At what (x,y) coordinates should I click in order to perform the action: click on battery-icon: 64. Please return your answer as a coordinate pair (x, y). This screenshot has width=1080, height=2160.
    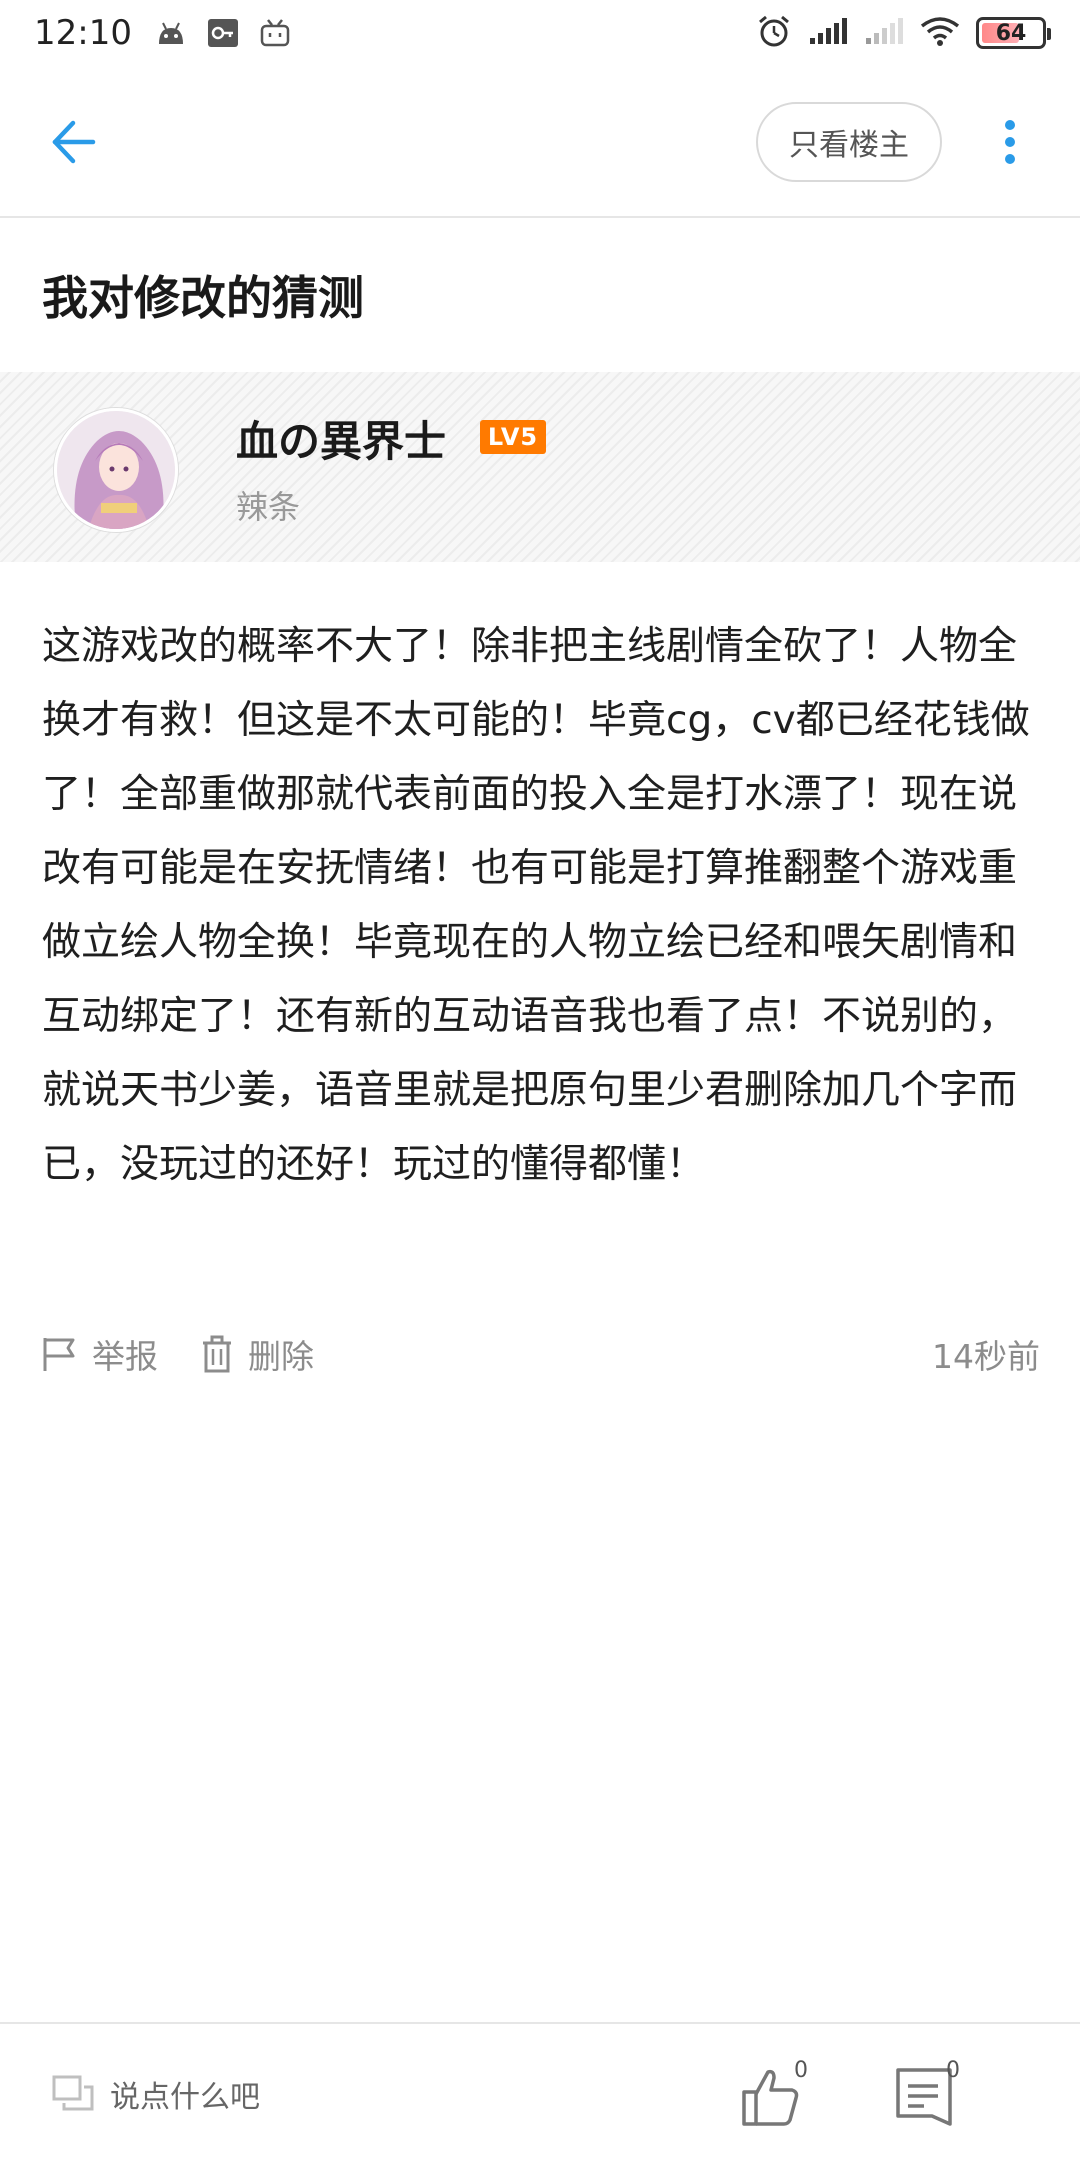
    Looking at the image, I should click on (1013, 33).